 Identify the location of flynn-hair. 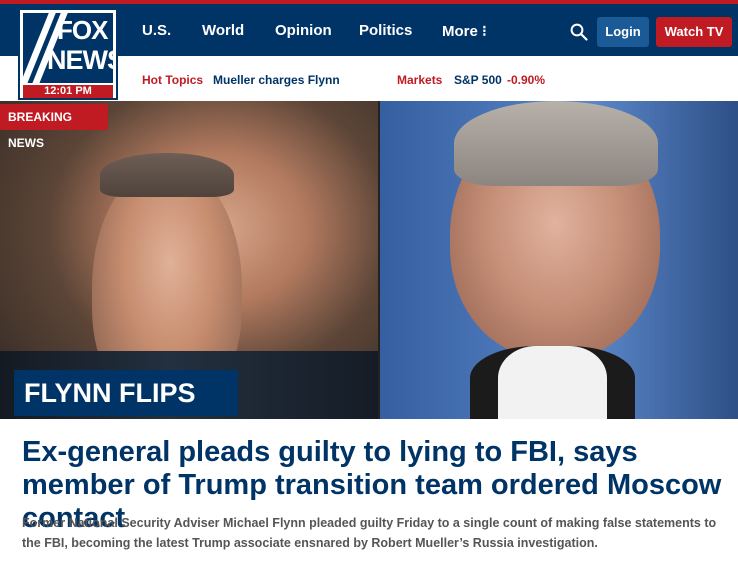
(167, 175).